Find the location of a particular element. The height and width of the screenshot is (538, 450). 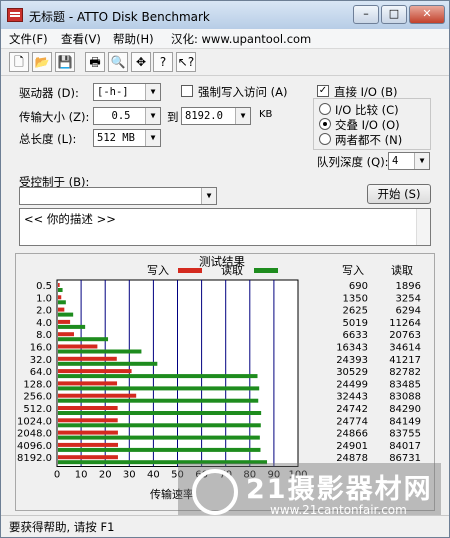

read-value-label: 34614 is located at coordinates (405, 348).